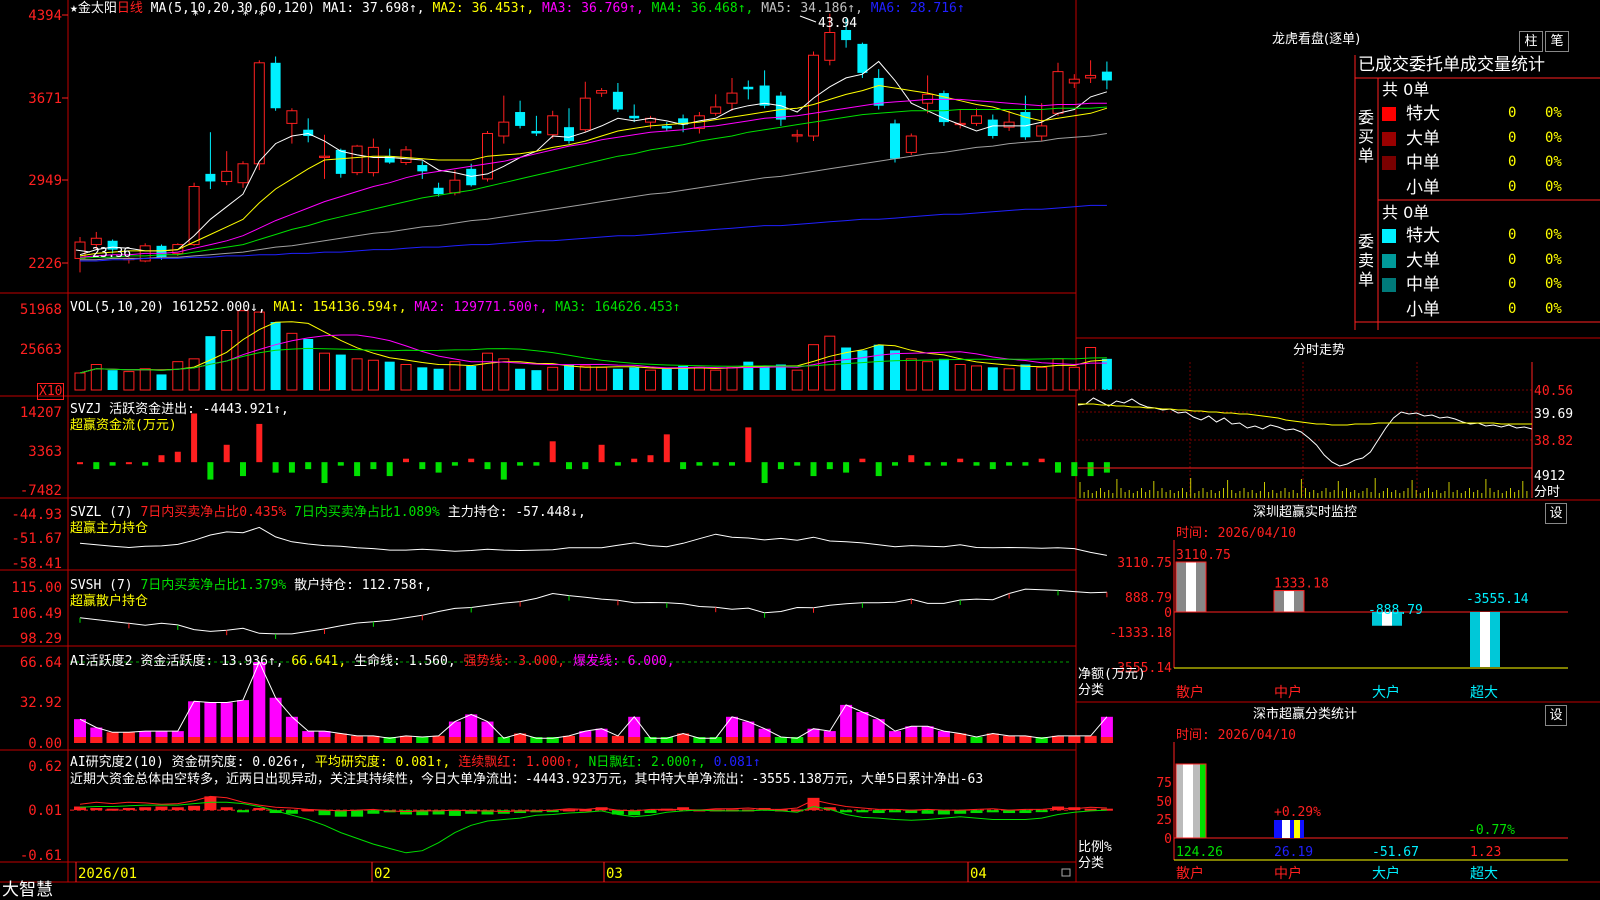 Image resolution: width=1600 pixels, height=900 pixels. What do you see at coordinates (109, 528) in the screenshot?
I see `svzl-sub: 超赢主力持仓` at bounding box center [109, 528].